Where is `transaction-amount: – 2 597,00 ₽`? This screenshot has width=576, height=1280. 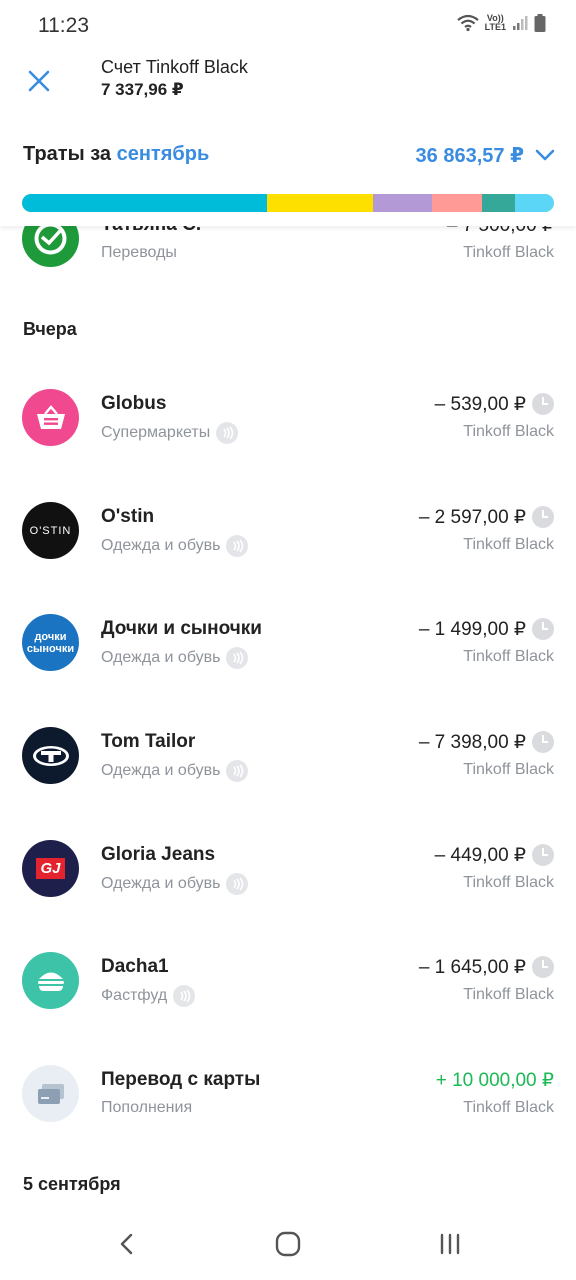
transaction-amount: – 2 597,00 ₽ is located at coordinates (472, 517).